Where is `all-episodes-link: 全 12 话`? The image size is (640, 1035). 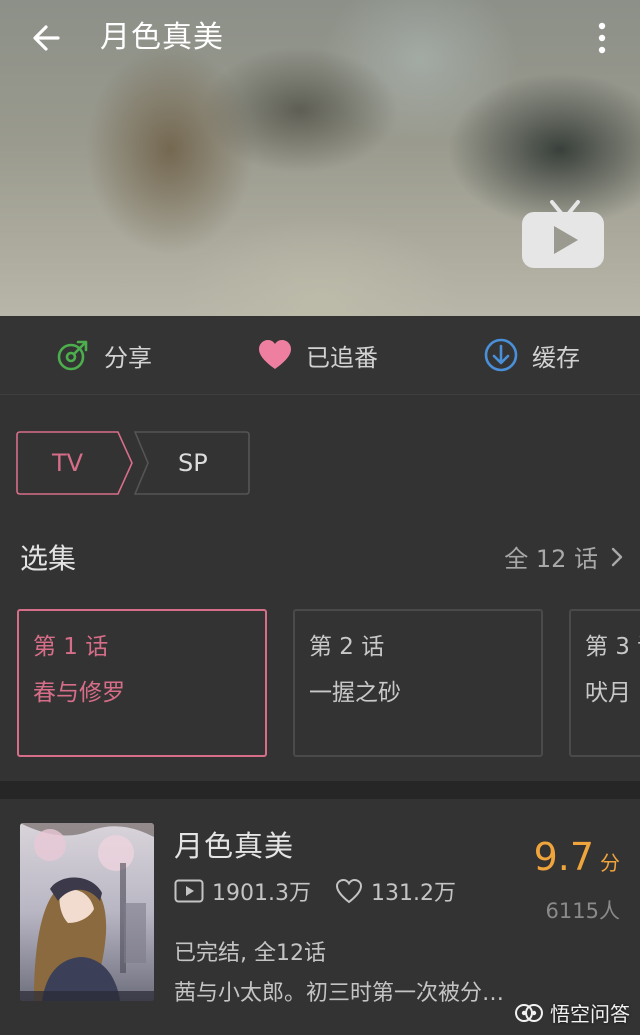
all-episodes-link: 全 12 话 is located at coordinates (564, 556).